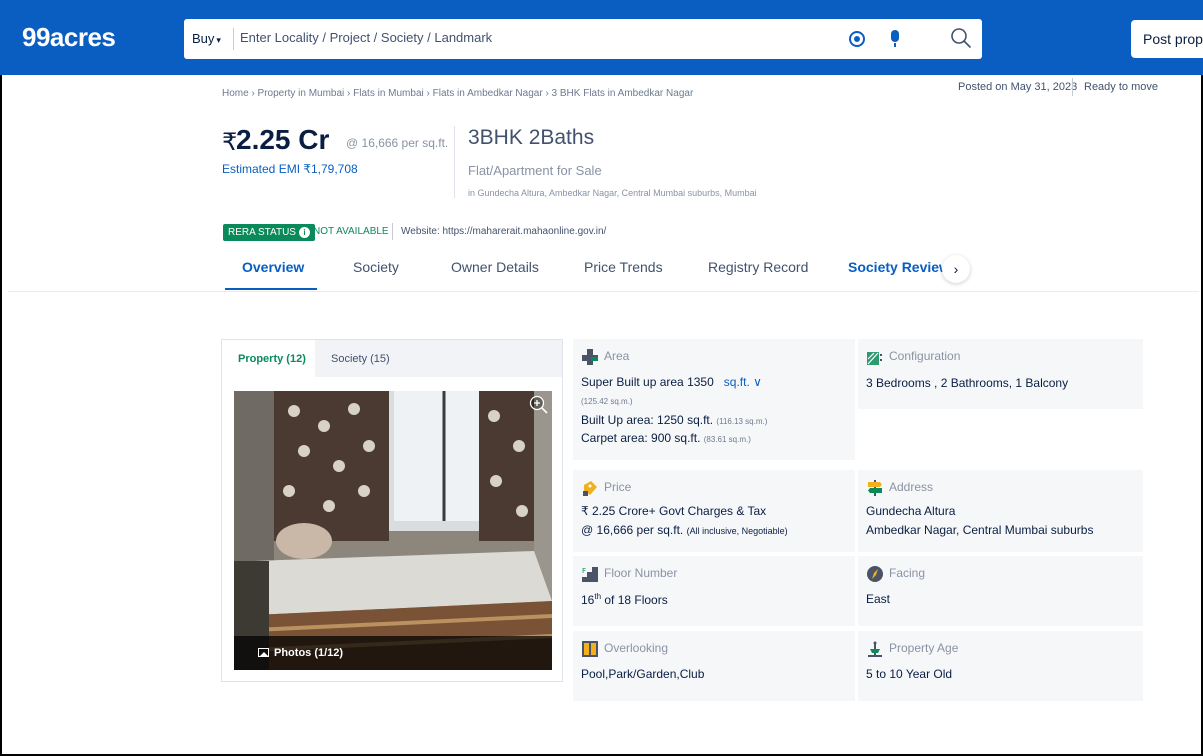 The height and width of the screenshot is (756, 1203). I want to click on floor-label: Floor Number, so click(641, 573).